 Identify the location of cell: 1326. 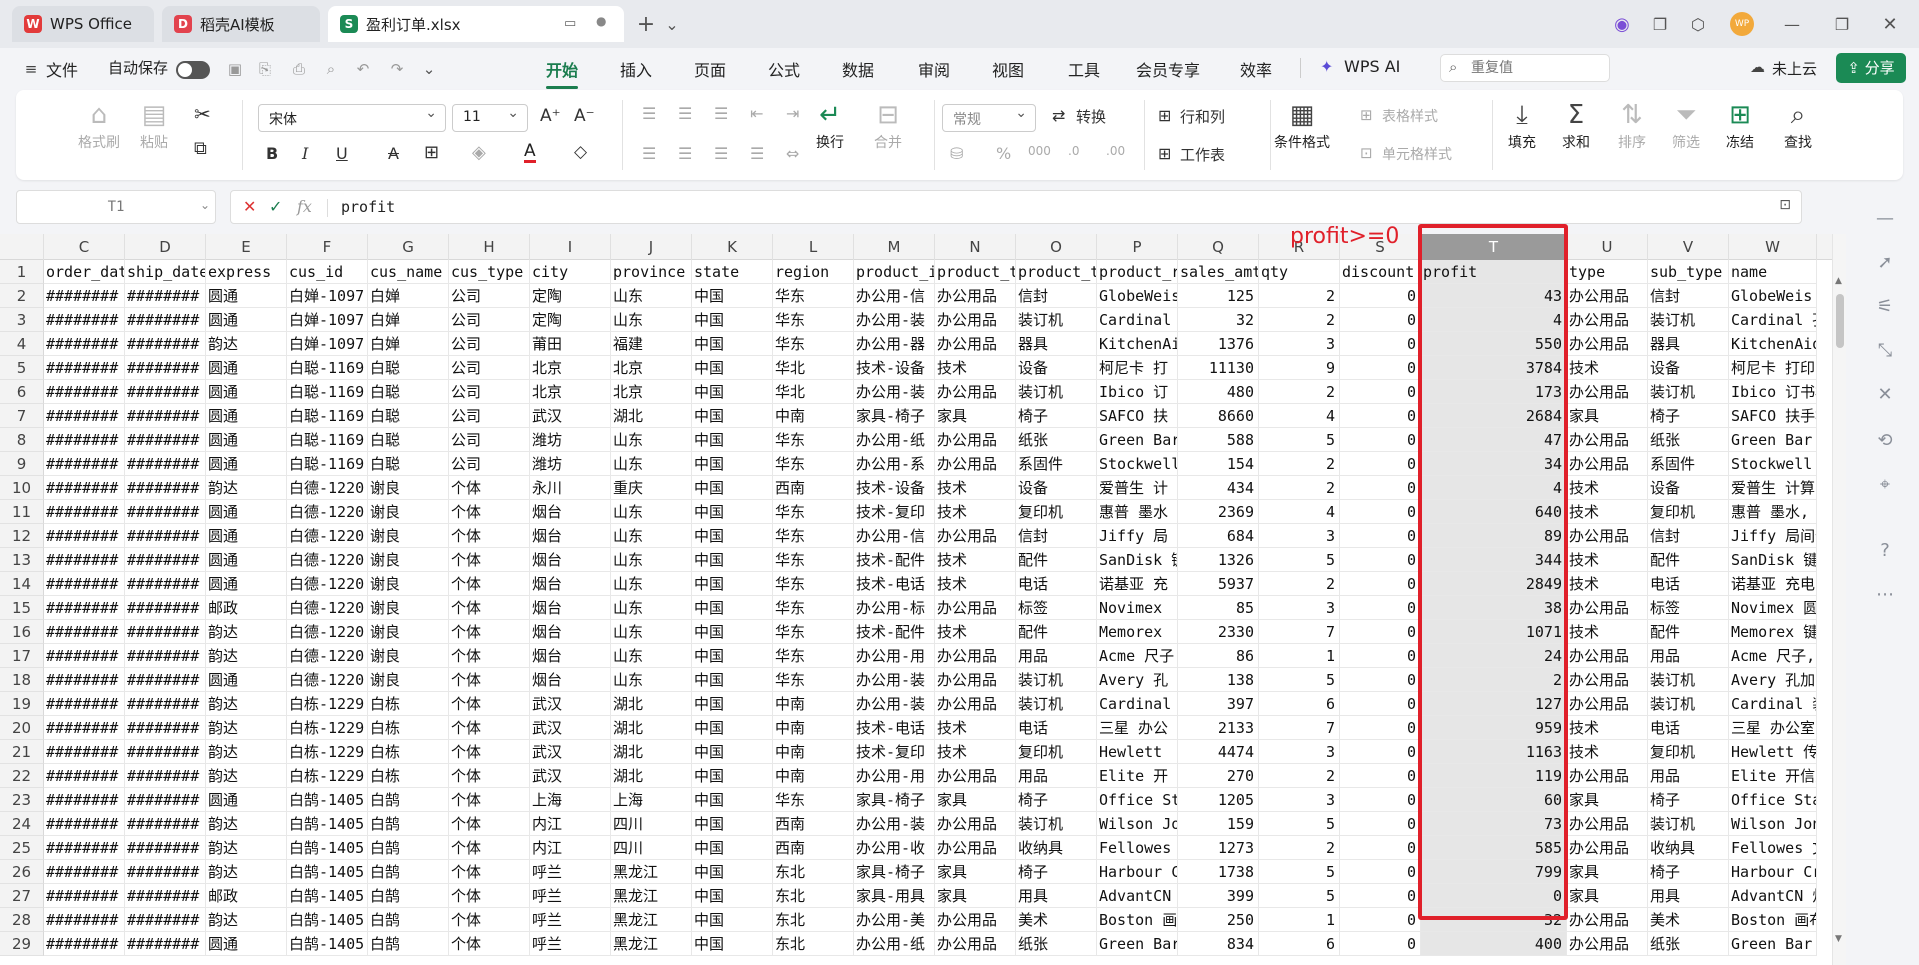
(1218, 560).